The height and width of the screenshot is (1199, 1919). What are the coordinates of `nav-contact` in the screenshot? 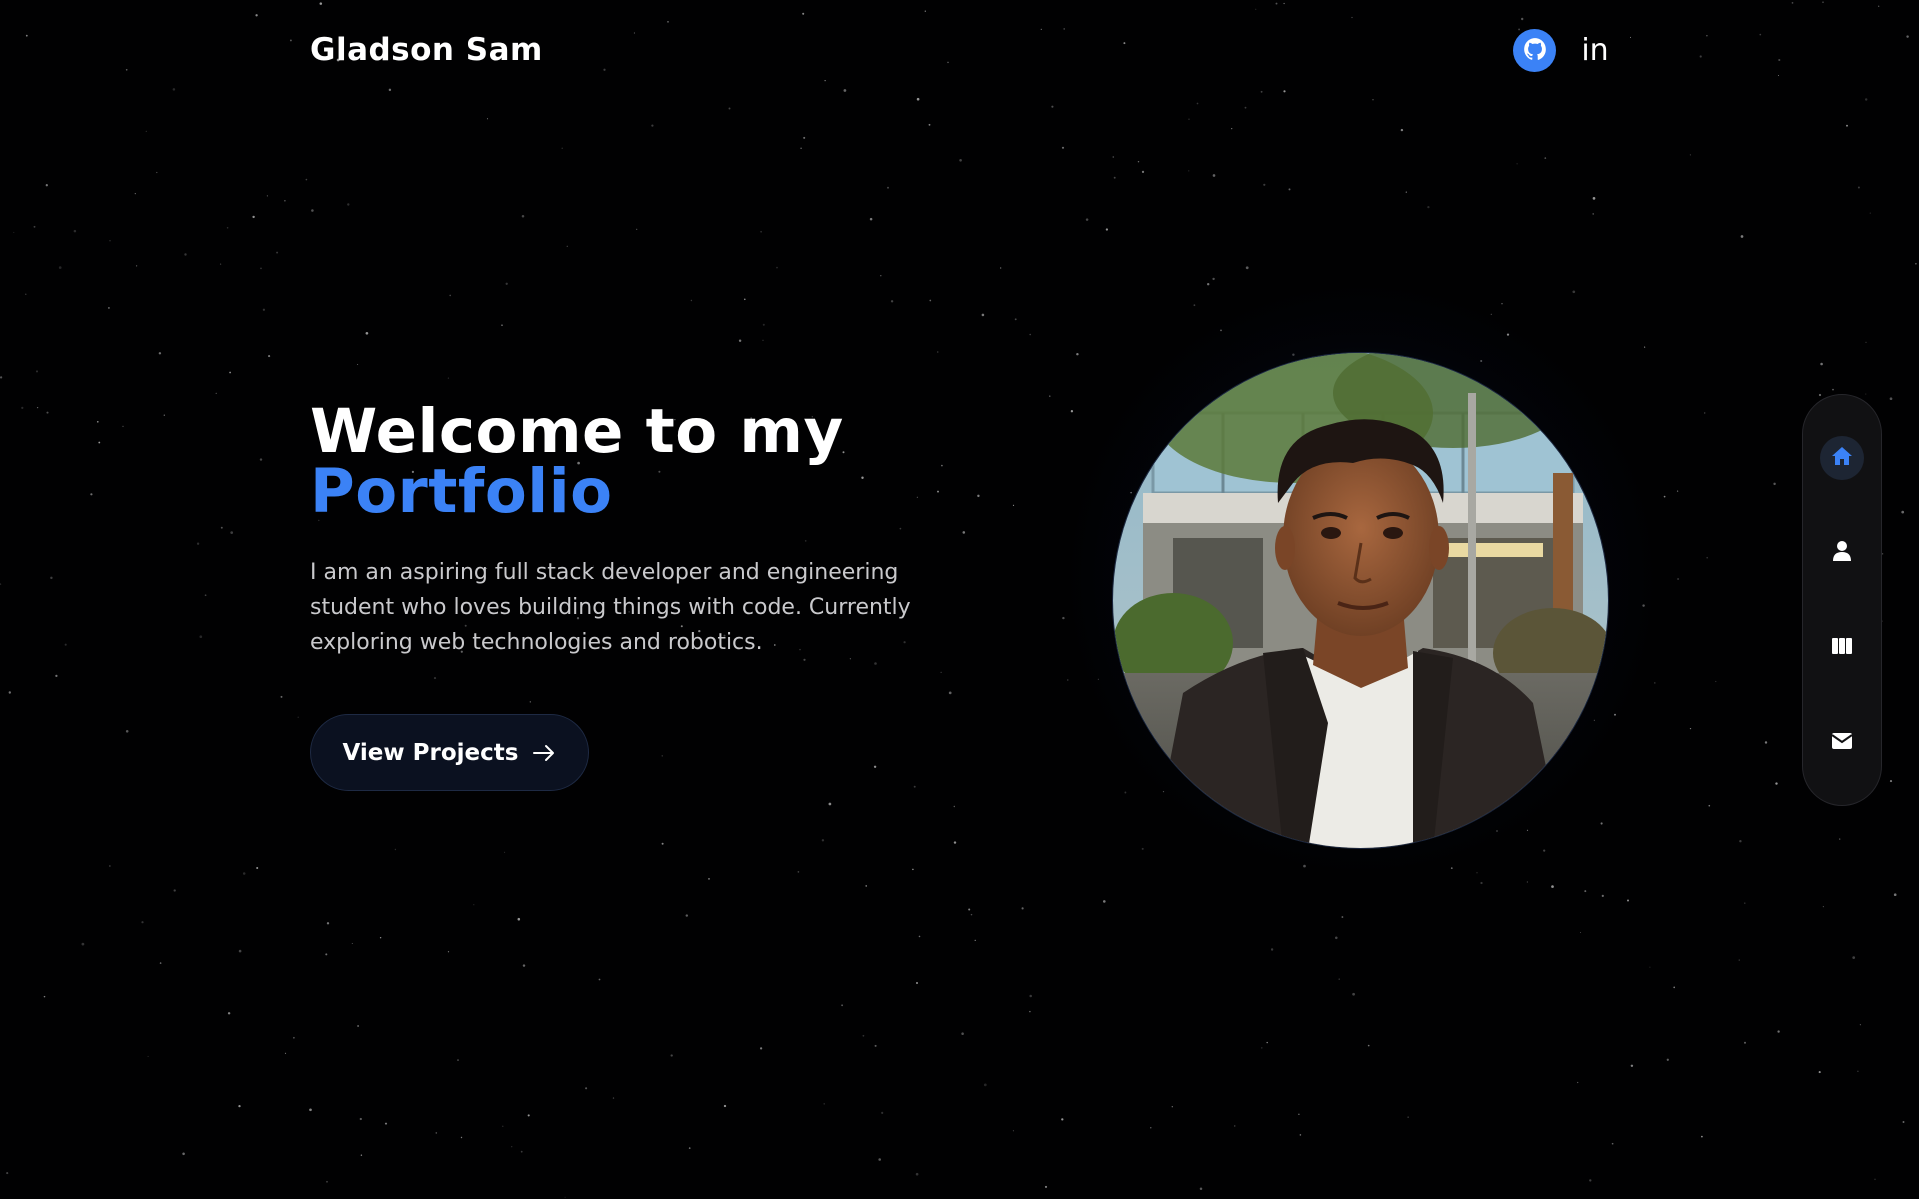 It's located at (1842, 743).